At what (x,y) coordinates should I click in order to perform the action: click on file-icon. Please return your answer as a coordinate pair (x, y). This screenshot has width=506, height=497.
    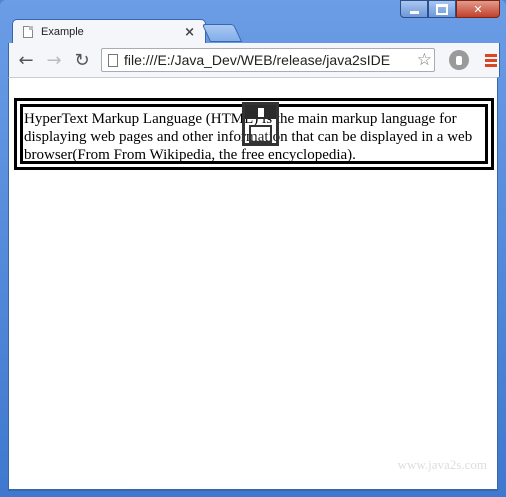
    Looking at the image, I should click on (113, 60).